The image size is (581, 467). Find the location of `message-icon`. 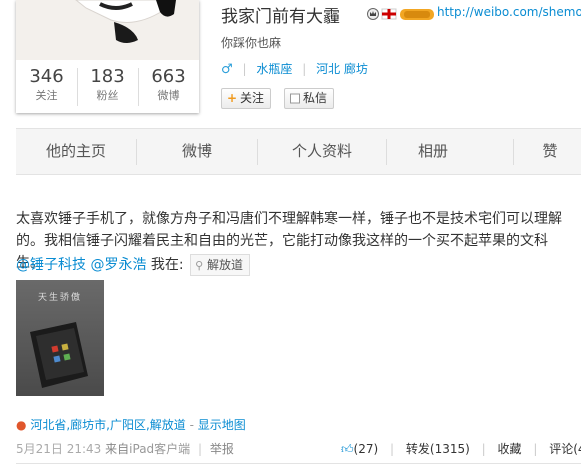

message-icon is located at coordinates (295, 101).